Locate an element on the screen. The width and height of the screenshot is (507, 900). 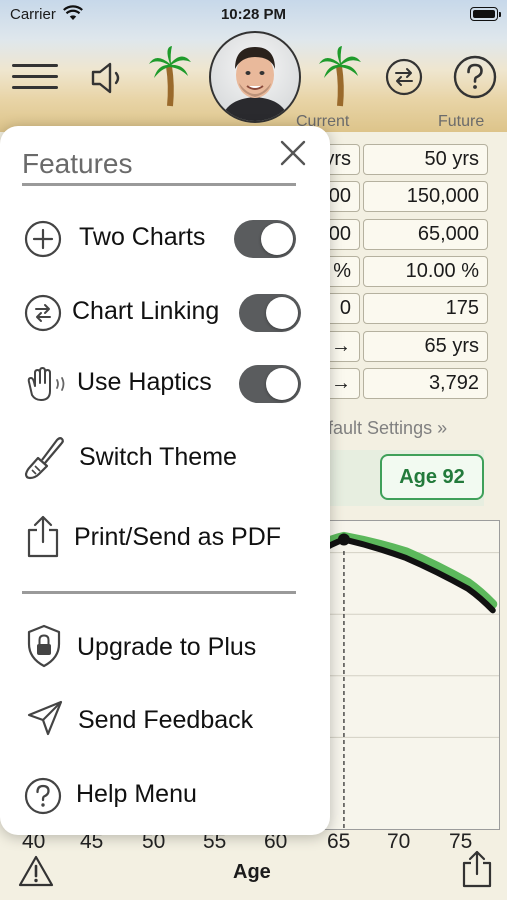
two-charts-toggle is located at coordinates (265, 239).